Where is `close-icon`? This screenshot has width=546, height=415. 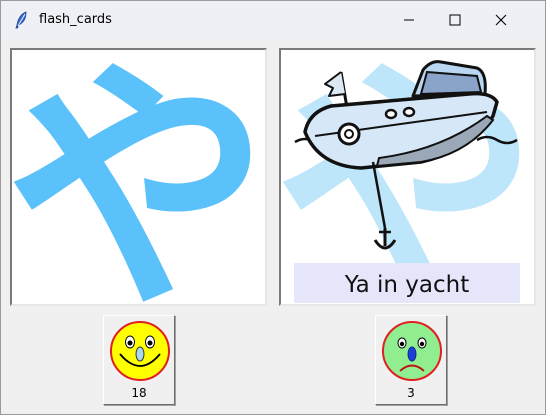
close-icon is located at coordinates (501, 20).